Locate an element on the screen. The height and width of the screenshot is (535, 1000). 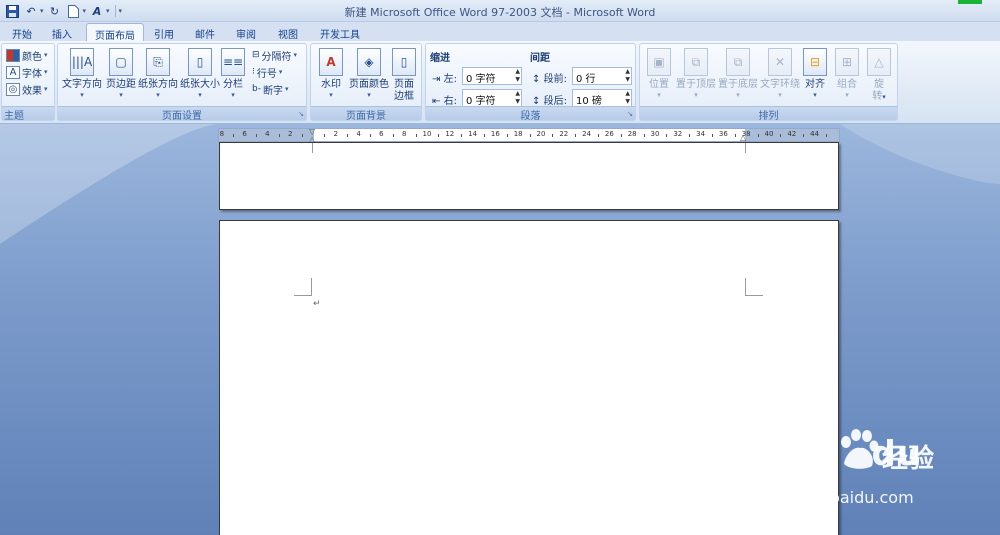
indent-left-icon: ⇥ is located at coordinates (436, 79).